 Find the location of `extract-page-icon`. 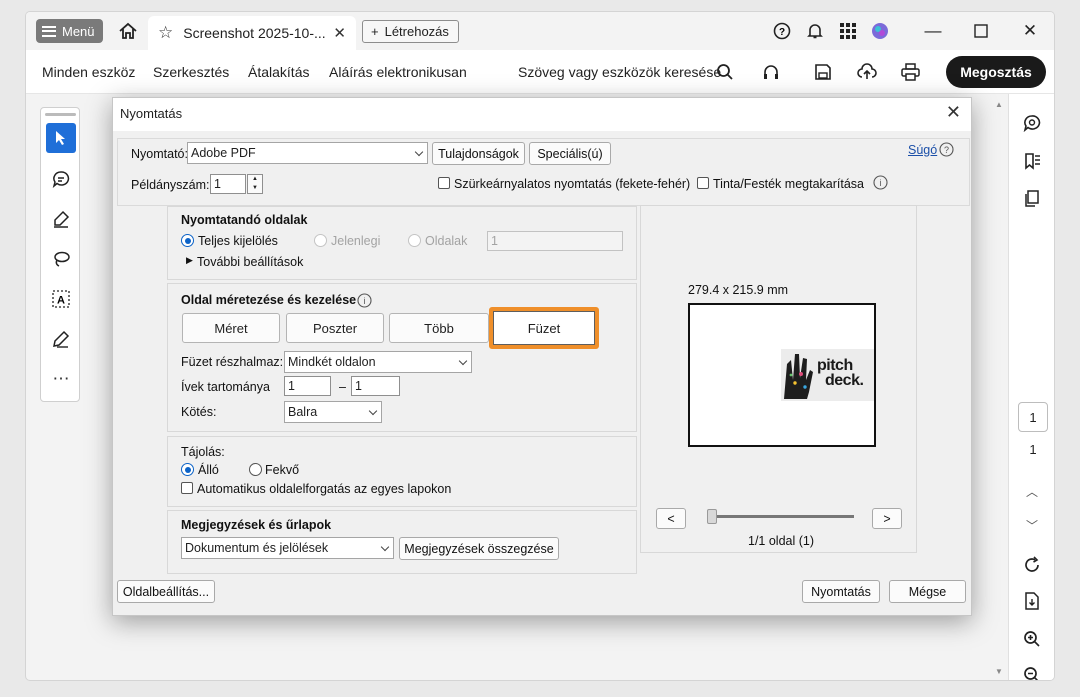

extract-page-icon is located at coordinates (1032, 601).